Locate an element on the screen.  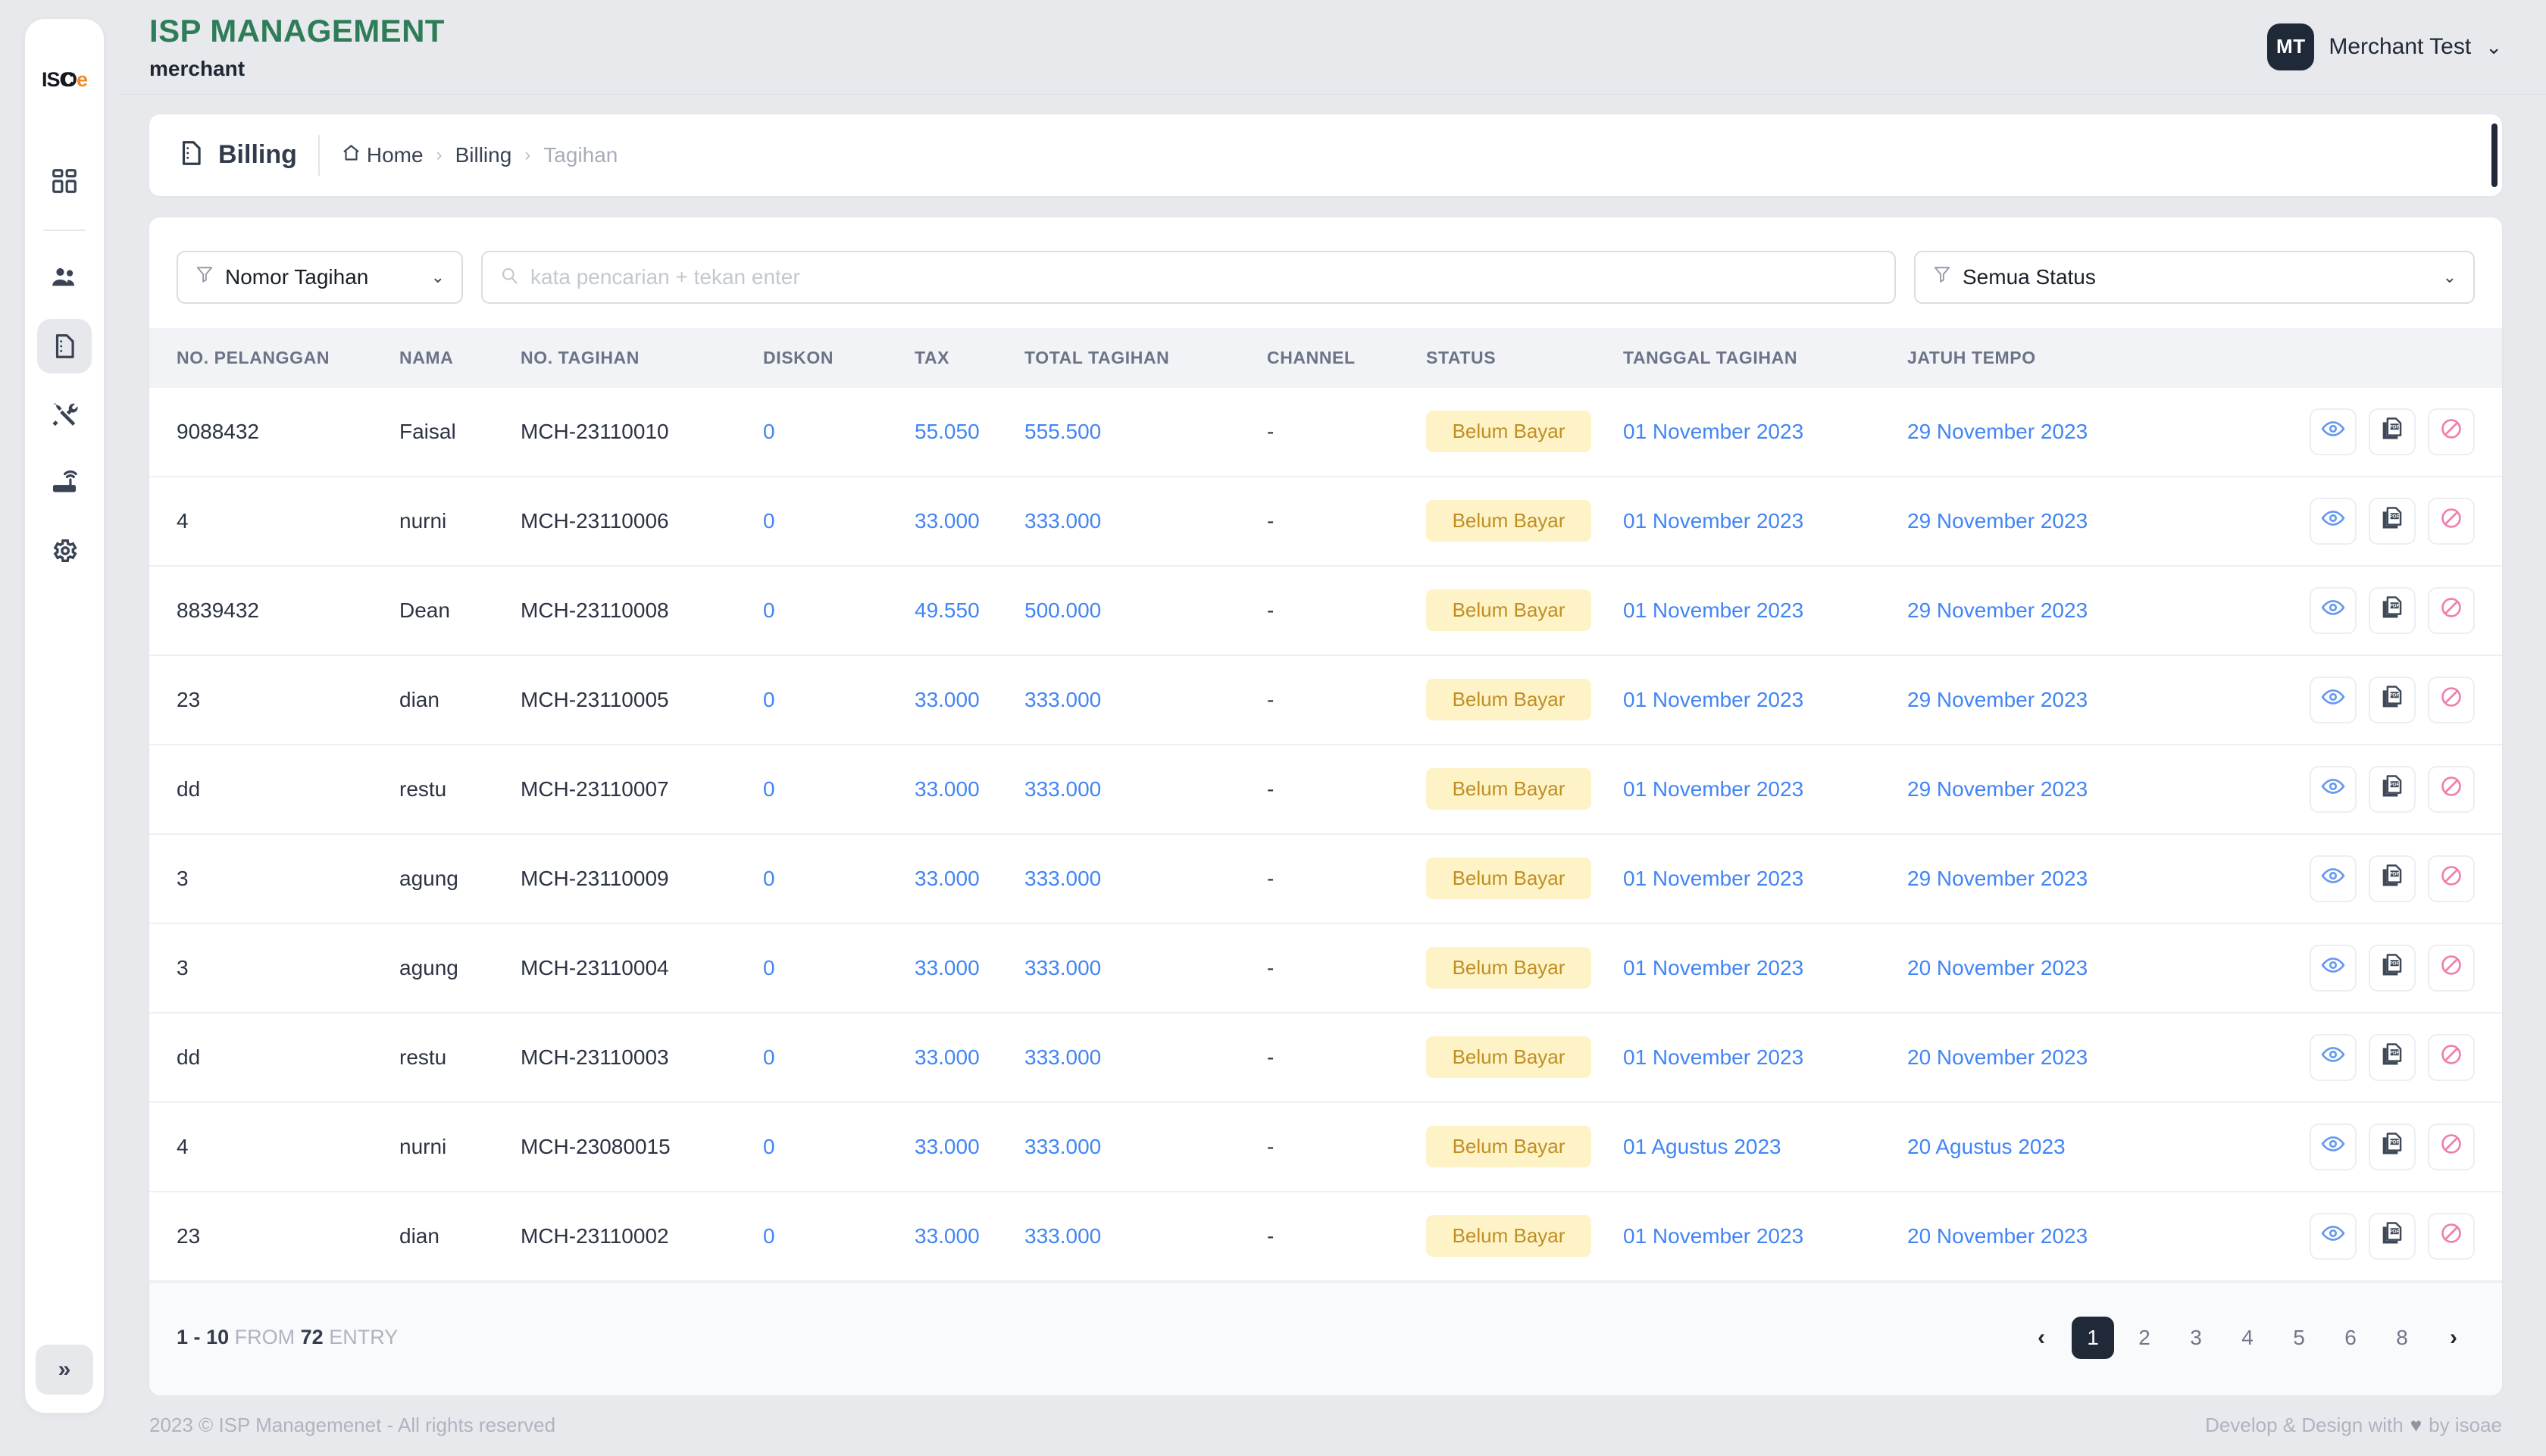
sidebar-item-tools is located at coordinates (64, 414).